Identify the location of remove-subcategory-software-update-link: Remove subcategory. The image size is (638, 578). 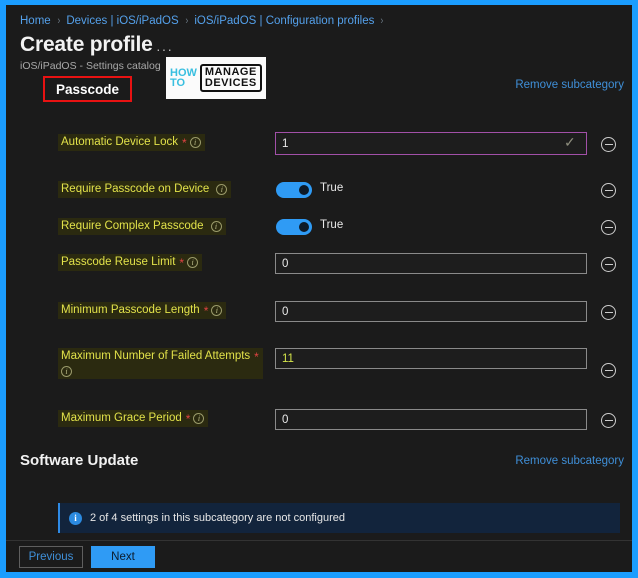
(569, 461).